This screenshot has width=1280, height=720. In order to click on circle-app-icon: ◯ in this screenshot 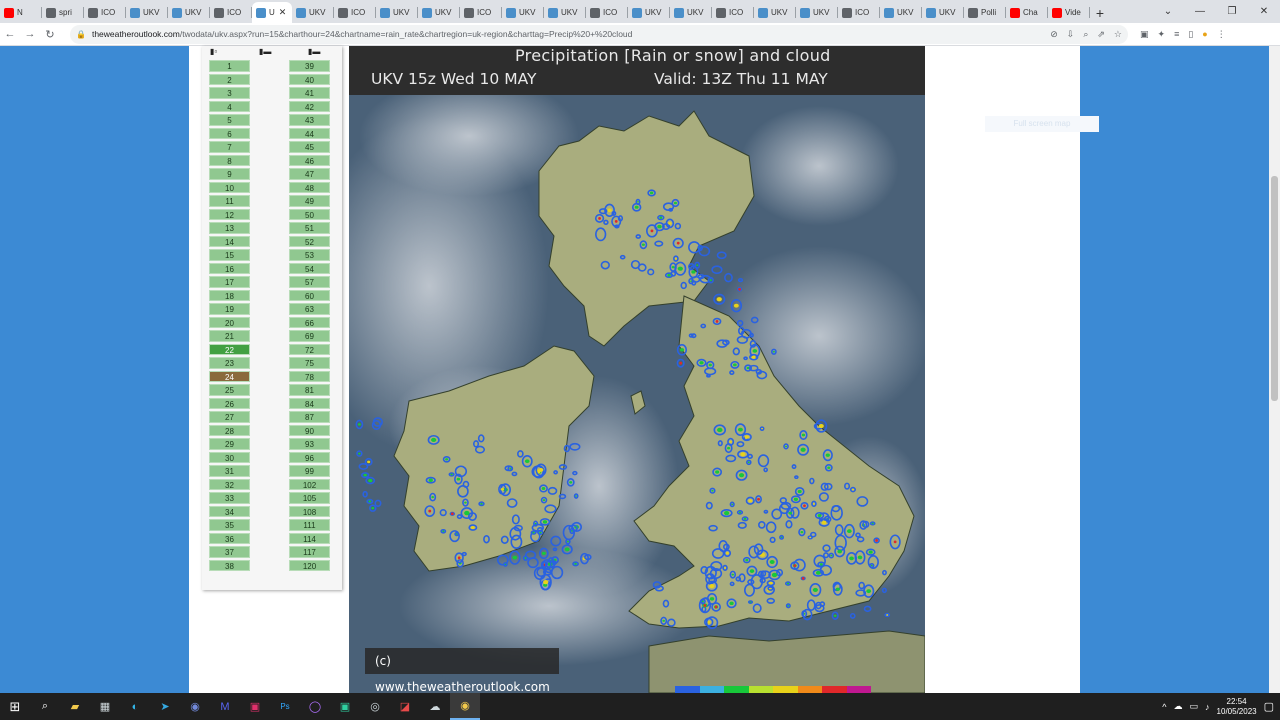, I will do `click(315, 706)`.